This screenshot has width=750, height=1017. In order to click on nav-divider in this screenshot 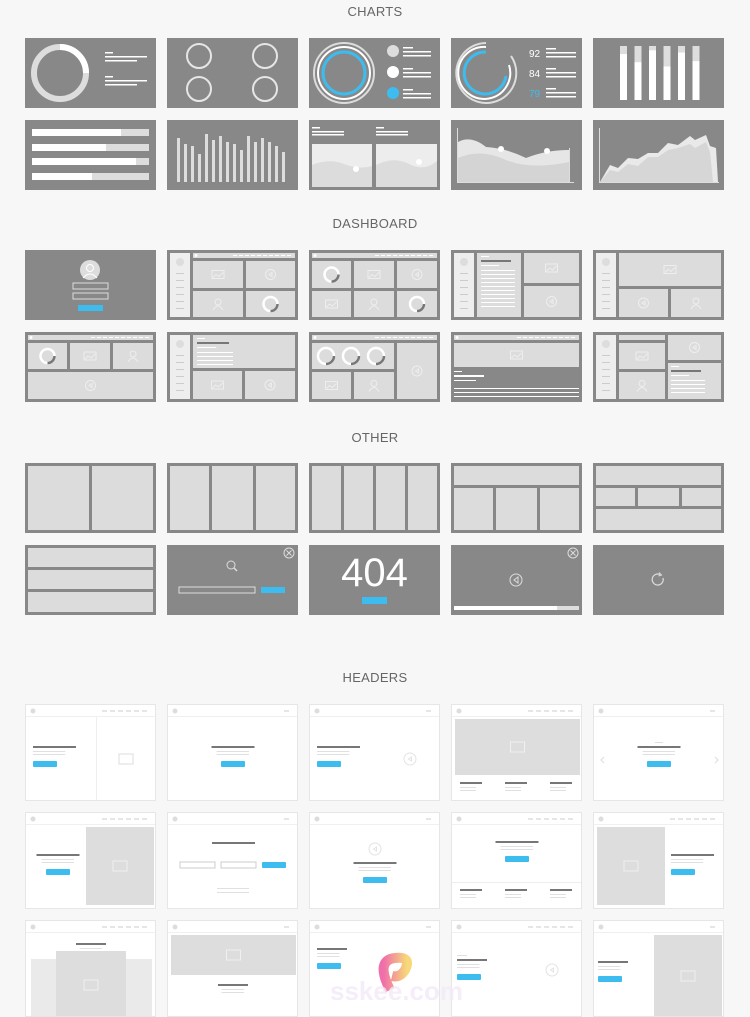, I will do `click(90, 824)`.